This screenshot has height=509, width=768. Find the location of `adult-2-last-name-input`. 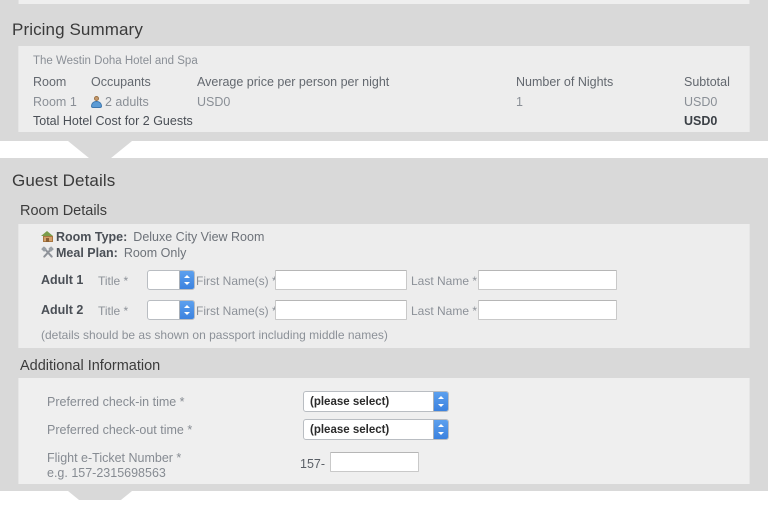

adult-2-last-name-input is located at coordinates (547, 310).